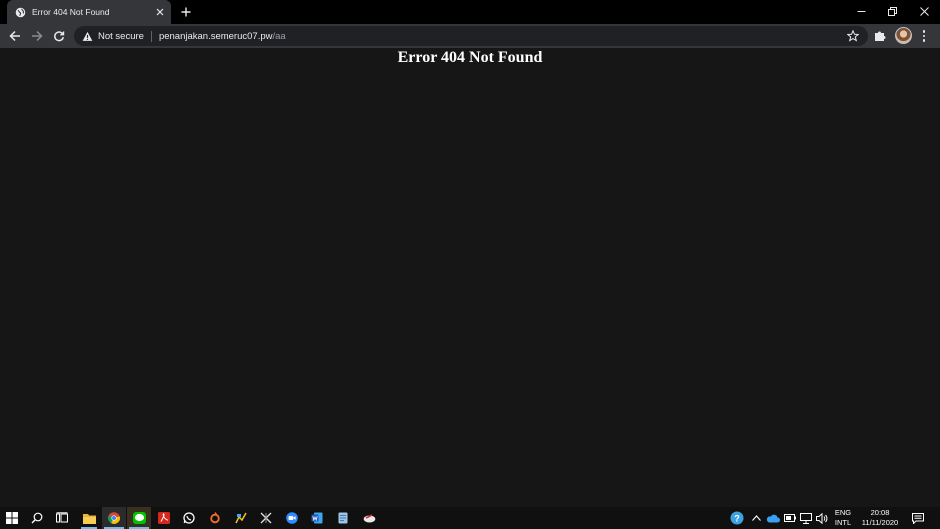 The height and width of the screenshot is (529, 940). What do you see at coordinates (20, 12) in the screenshot?
I see `globe-icon` at bounding box center [20, 12].